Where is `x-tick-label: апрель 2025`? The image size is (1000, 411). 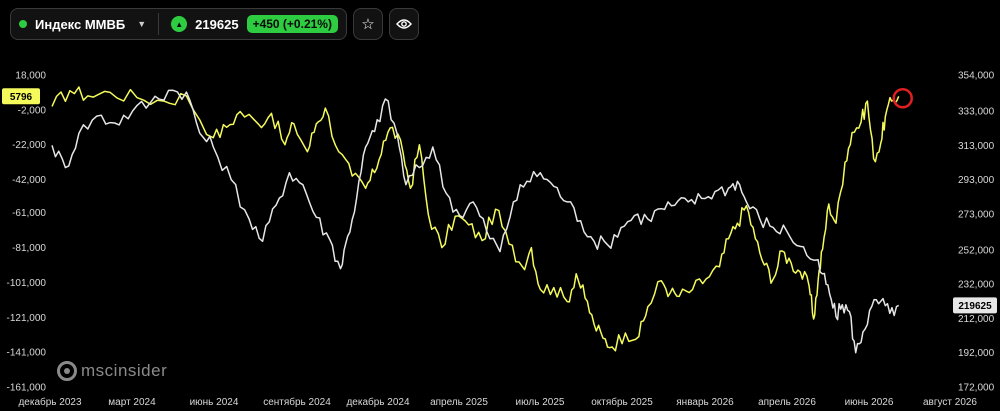
x-tick-label: апрель 2025 is located at coordinates (459, 402).